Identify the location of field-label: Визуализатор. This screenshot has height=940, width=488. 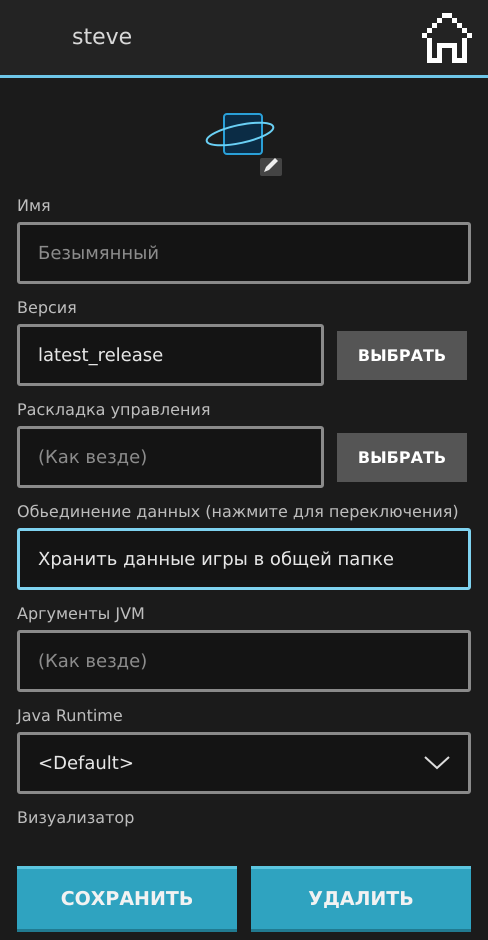
(76, 818).